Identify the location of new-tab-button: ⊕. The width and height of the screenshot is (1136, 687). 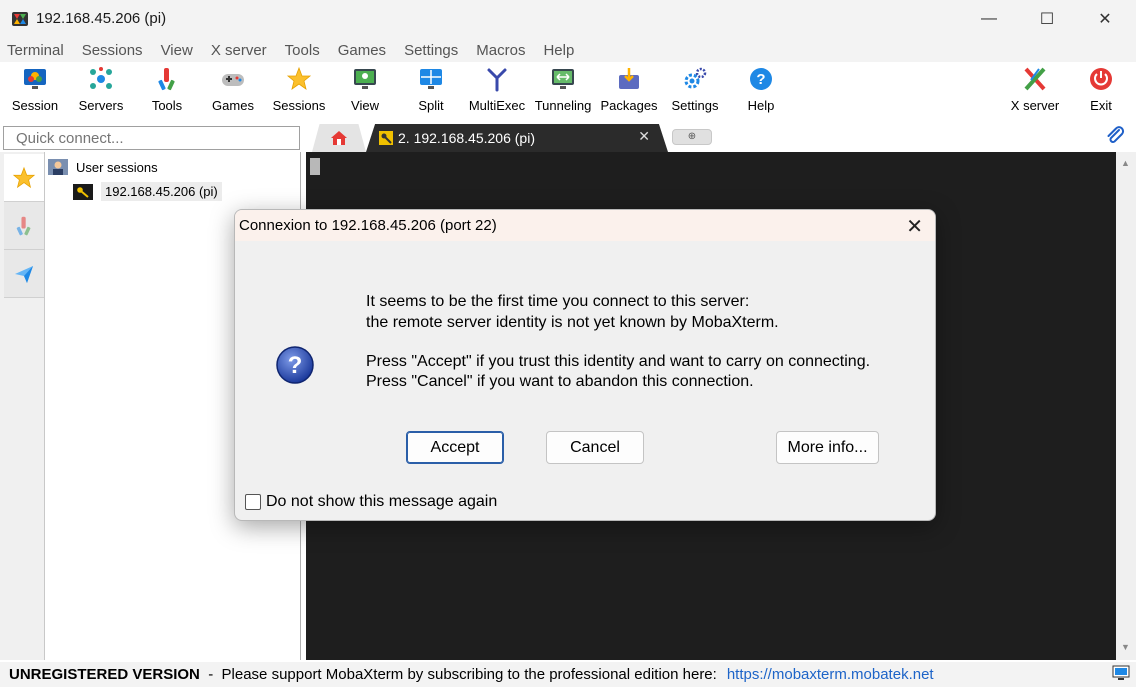
(692, 137).